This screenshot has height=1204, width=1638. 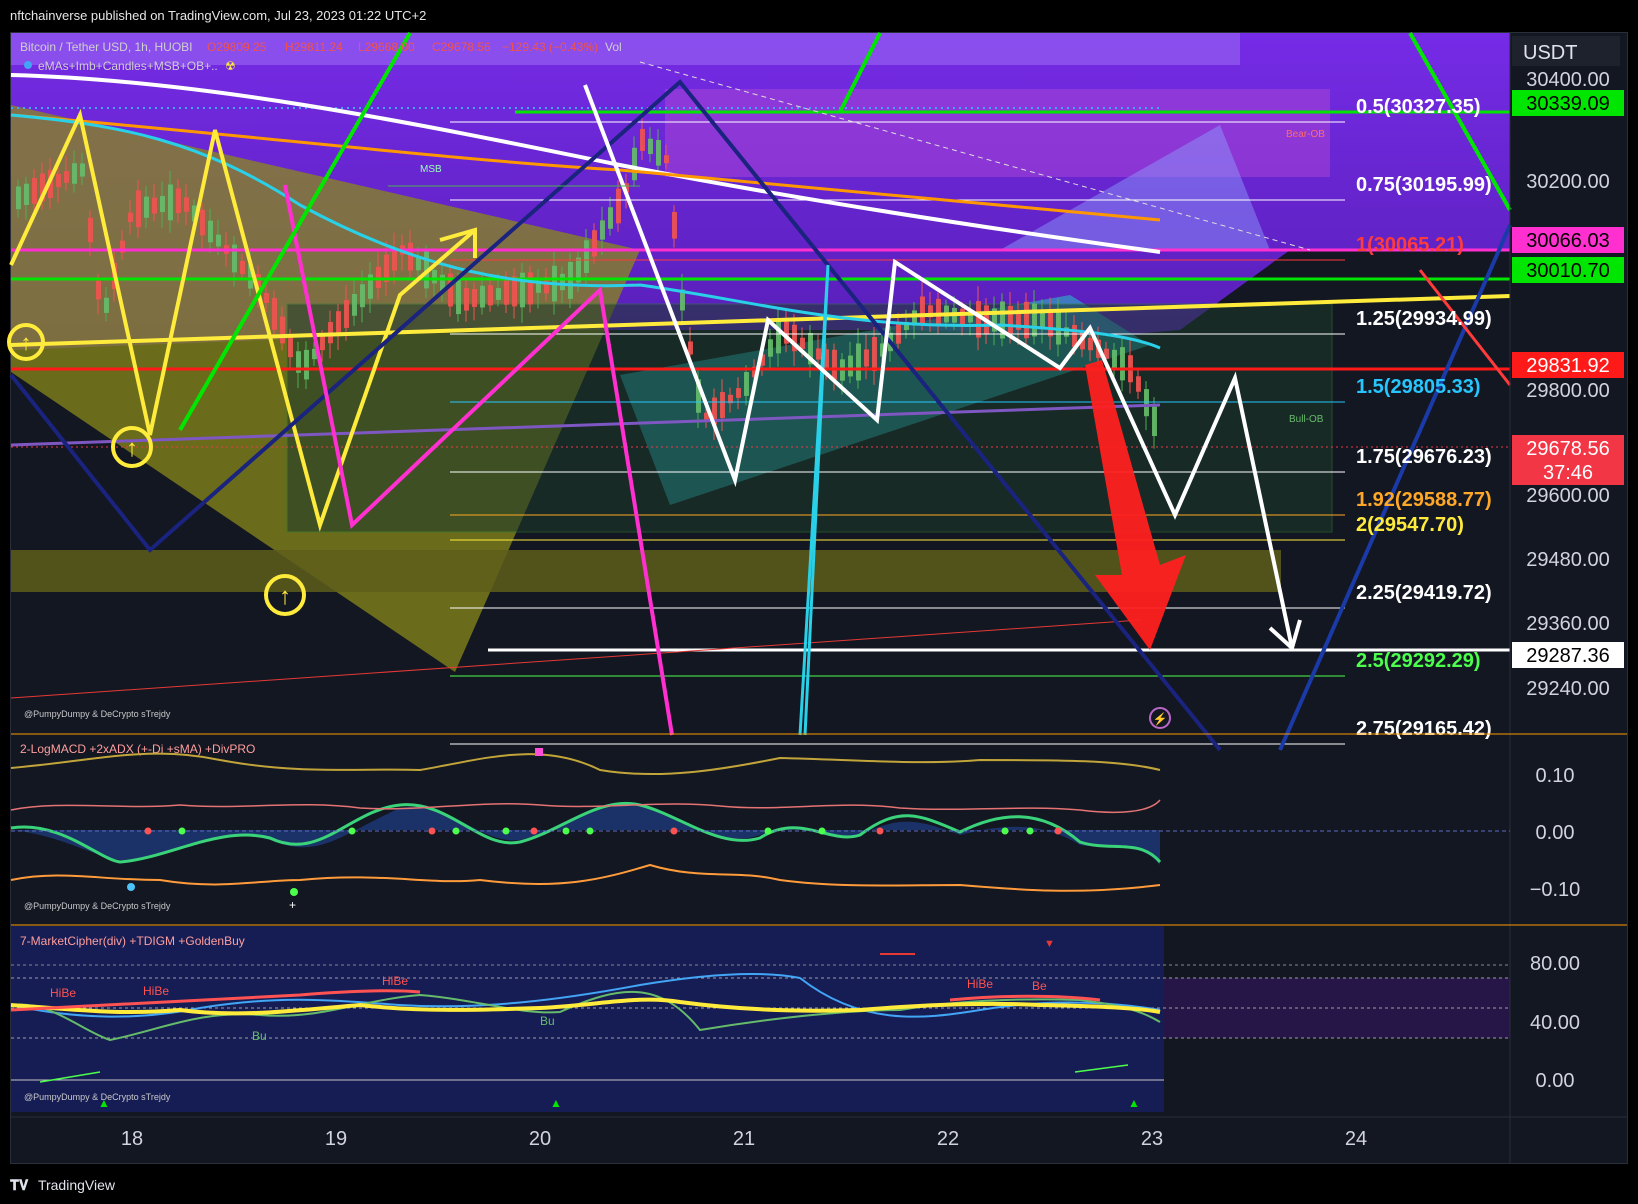 I want to click on price-tick: 29480.00, so click(x=1567, y=560).